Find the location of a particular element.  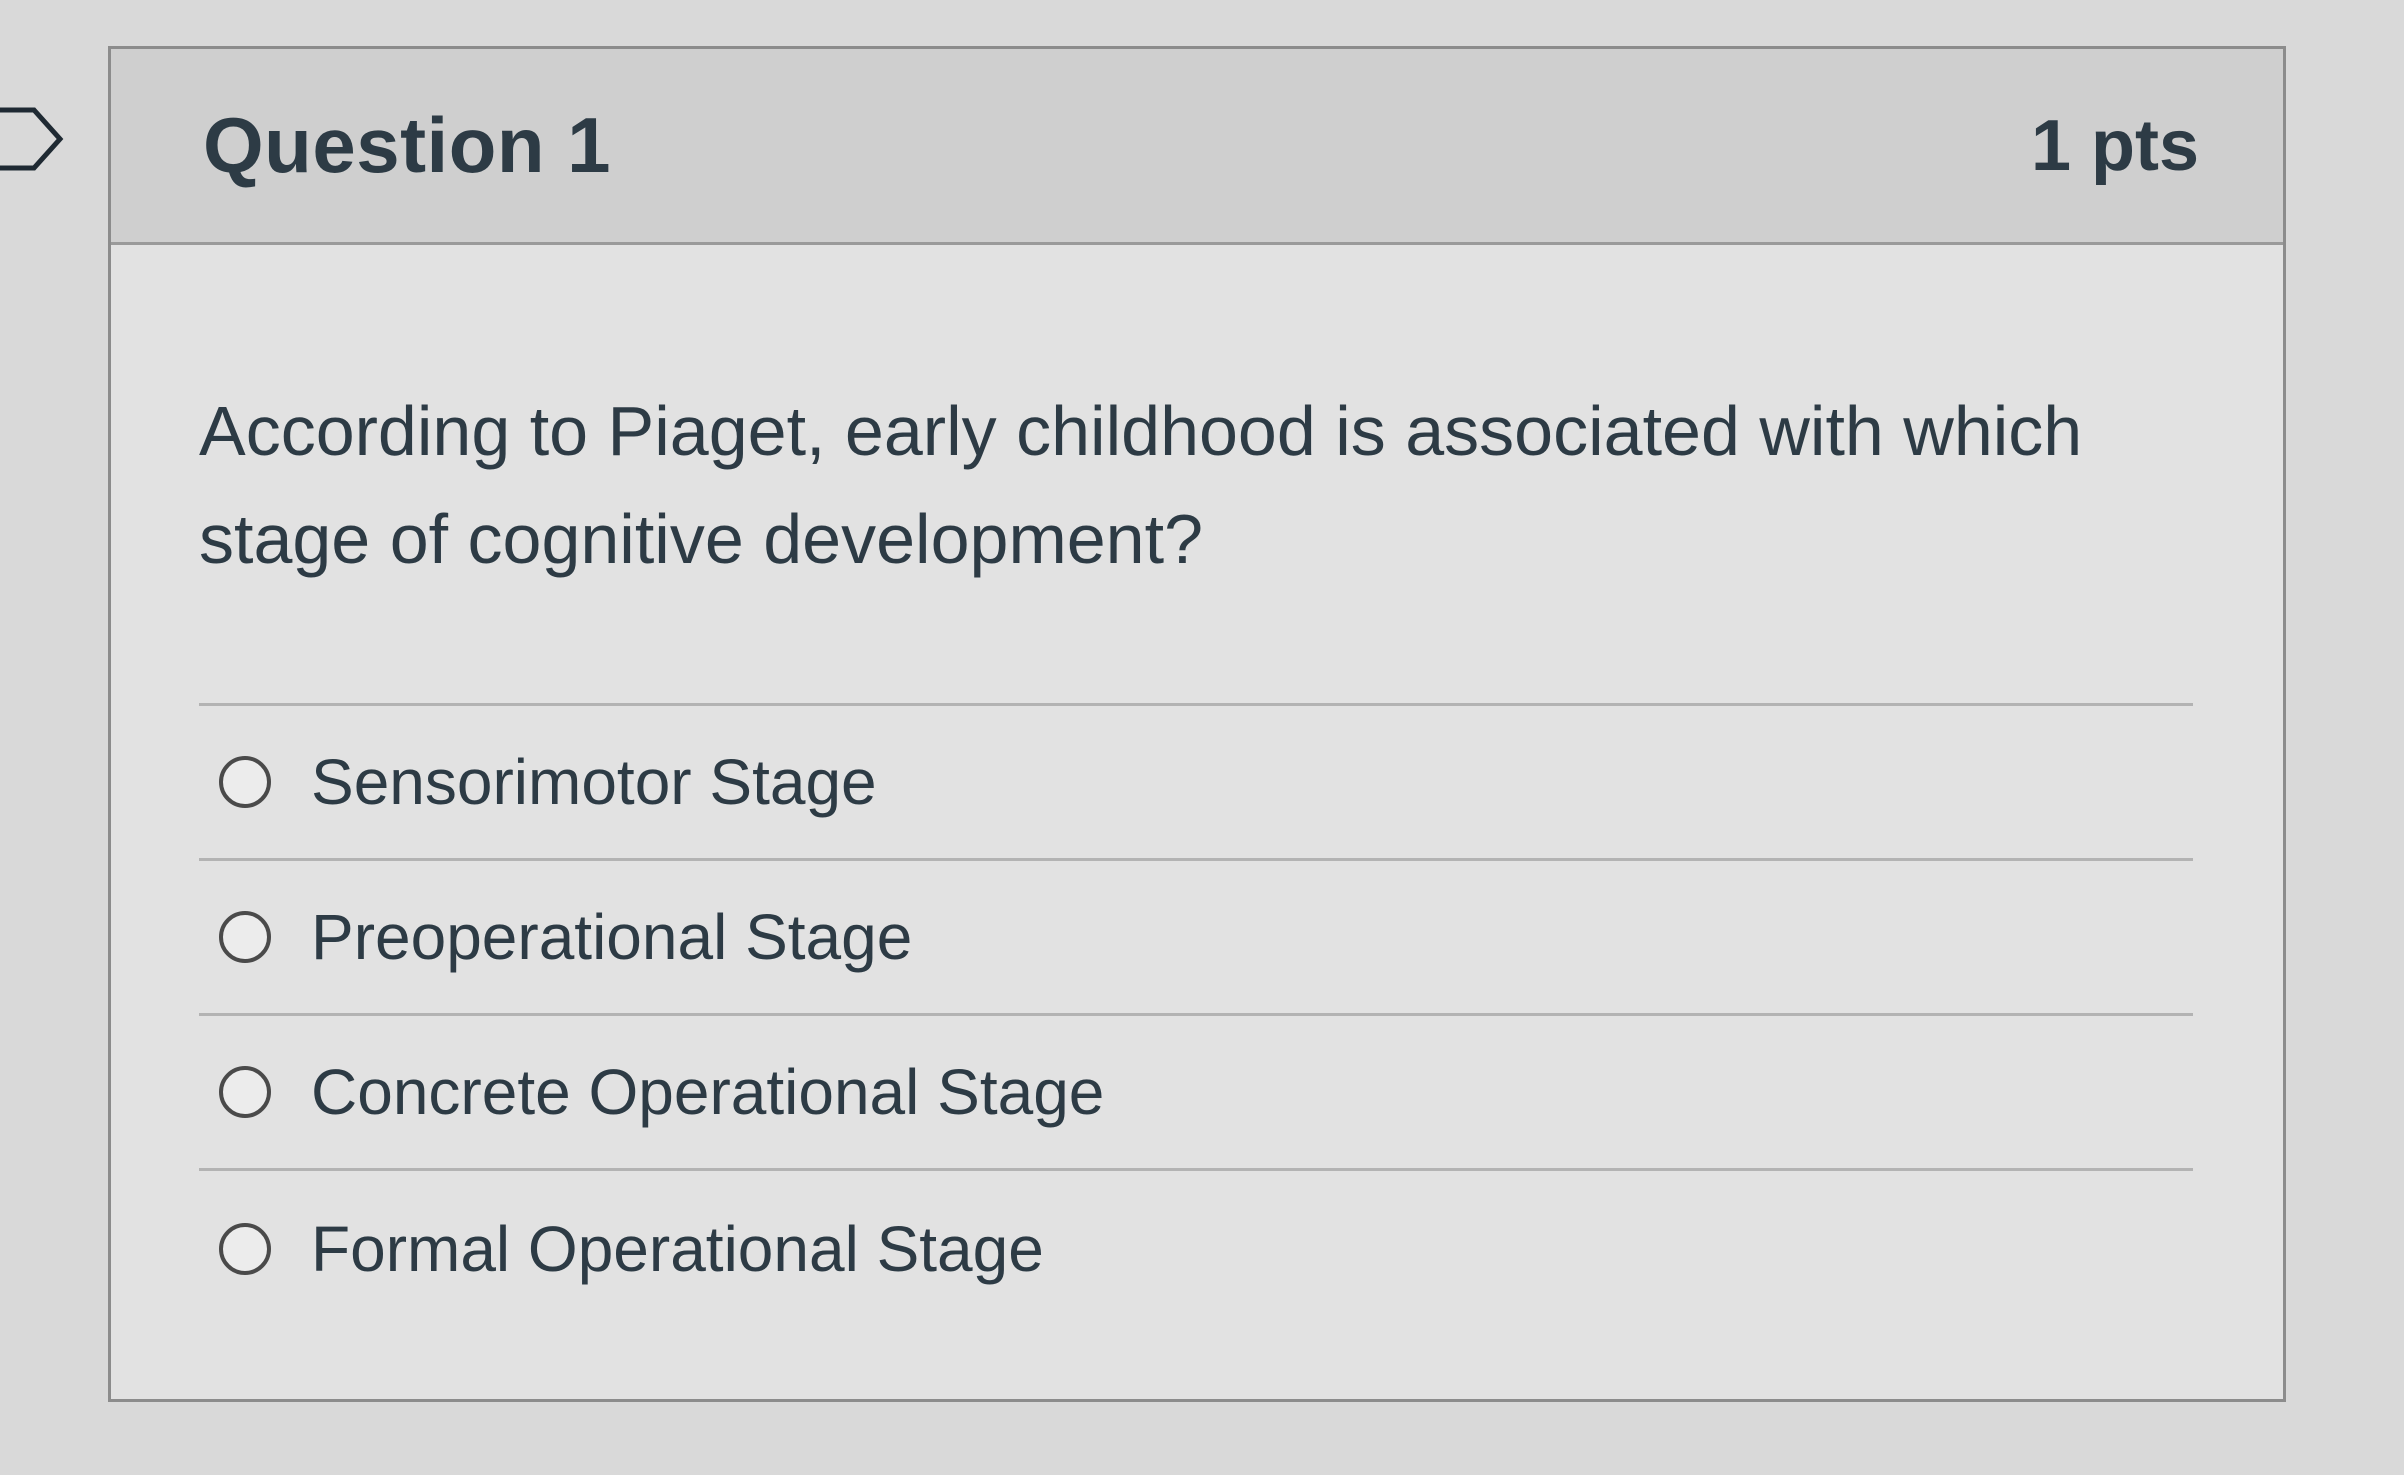

answer-label: Formal Operational Stage is located at coordinates (677, 1249).